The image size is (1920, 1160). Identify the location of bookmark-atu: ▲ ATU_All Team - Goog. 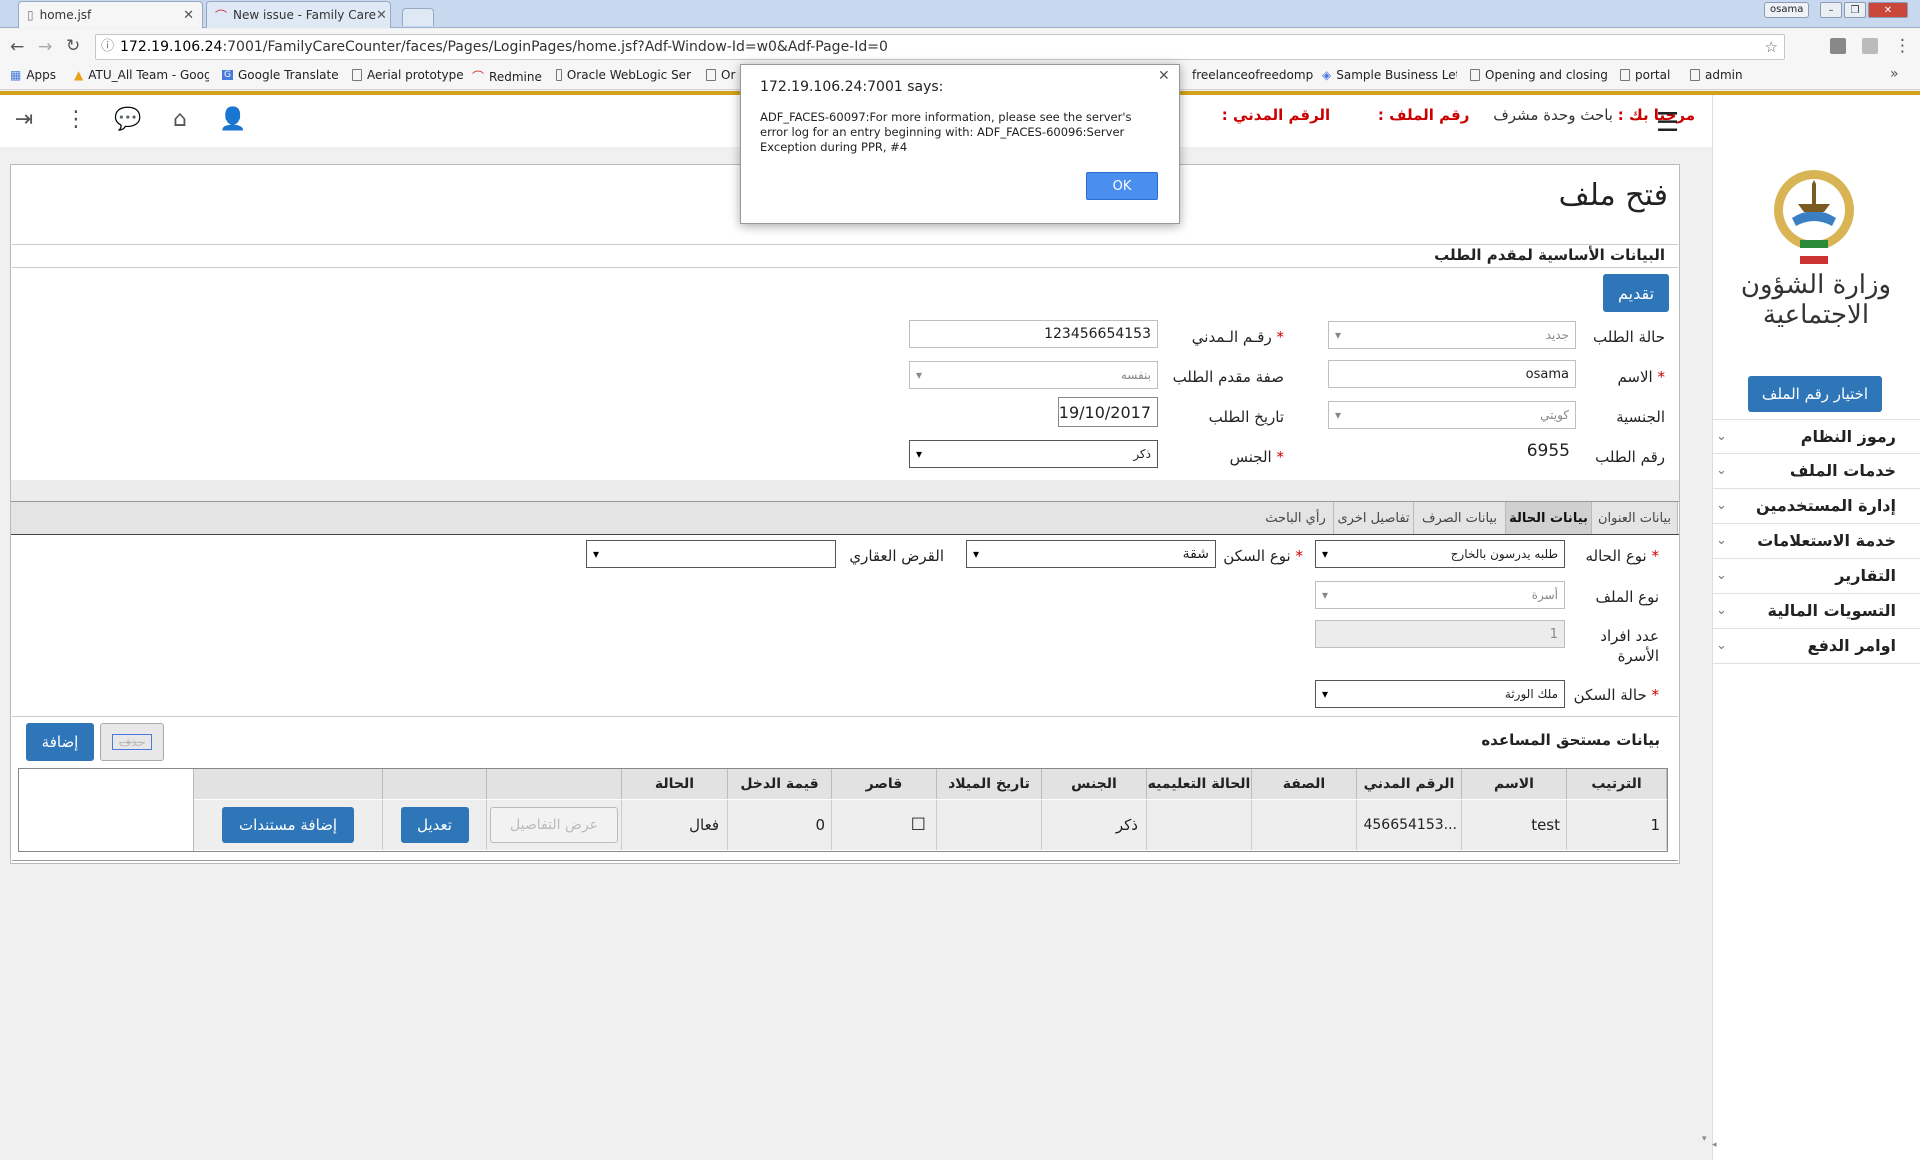
(141, 75).